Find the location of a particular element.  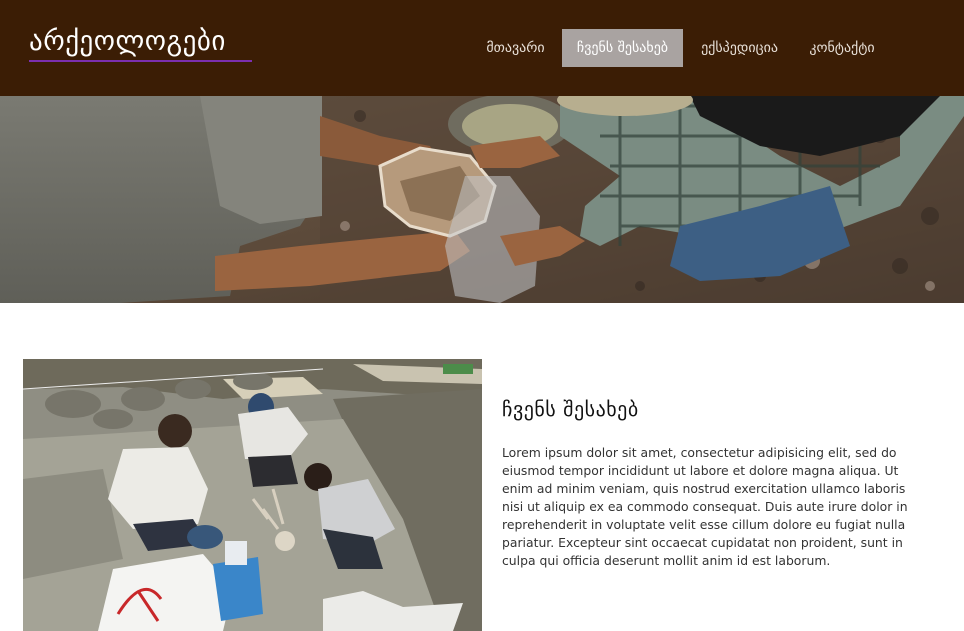

nav-item-about: ჩვენს შესახებ is located at coordinates (622, 48).